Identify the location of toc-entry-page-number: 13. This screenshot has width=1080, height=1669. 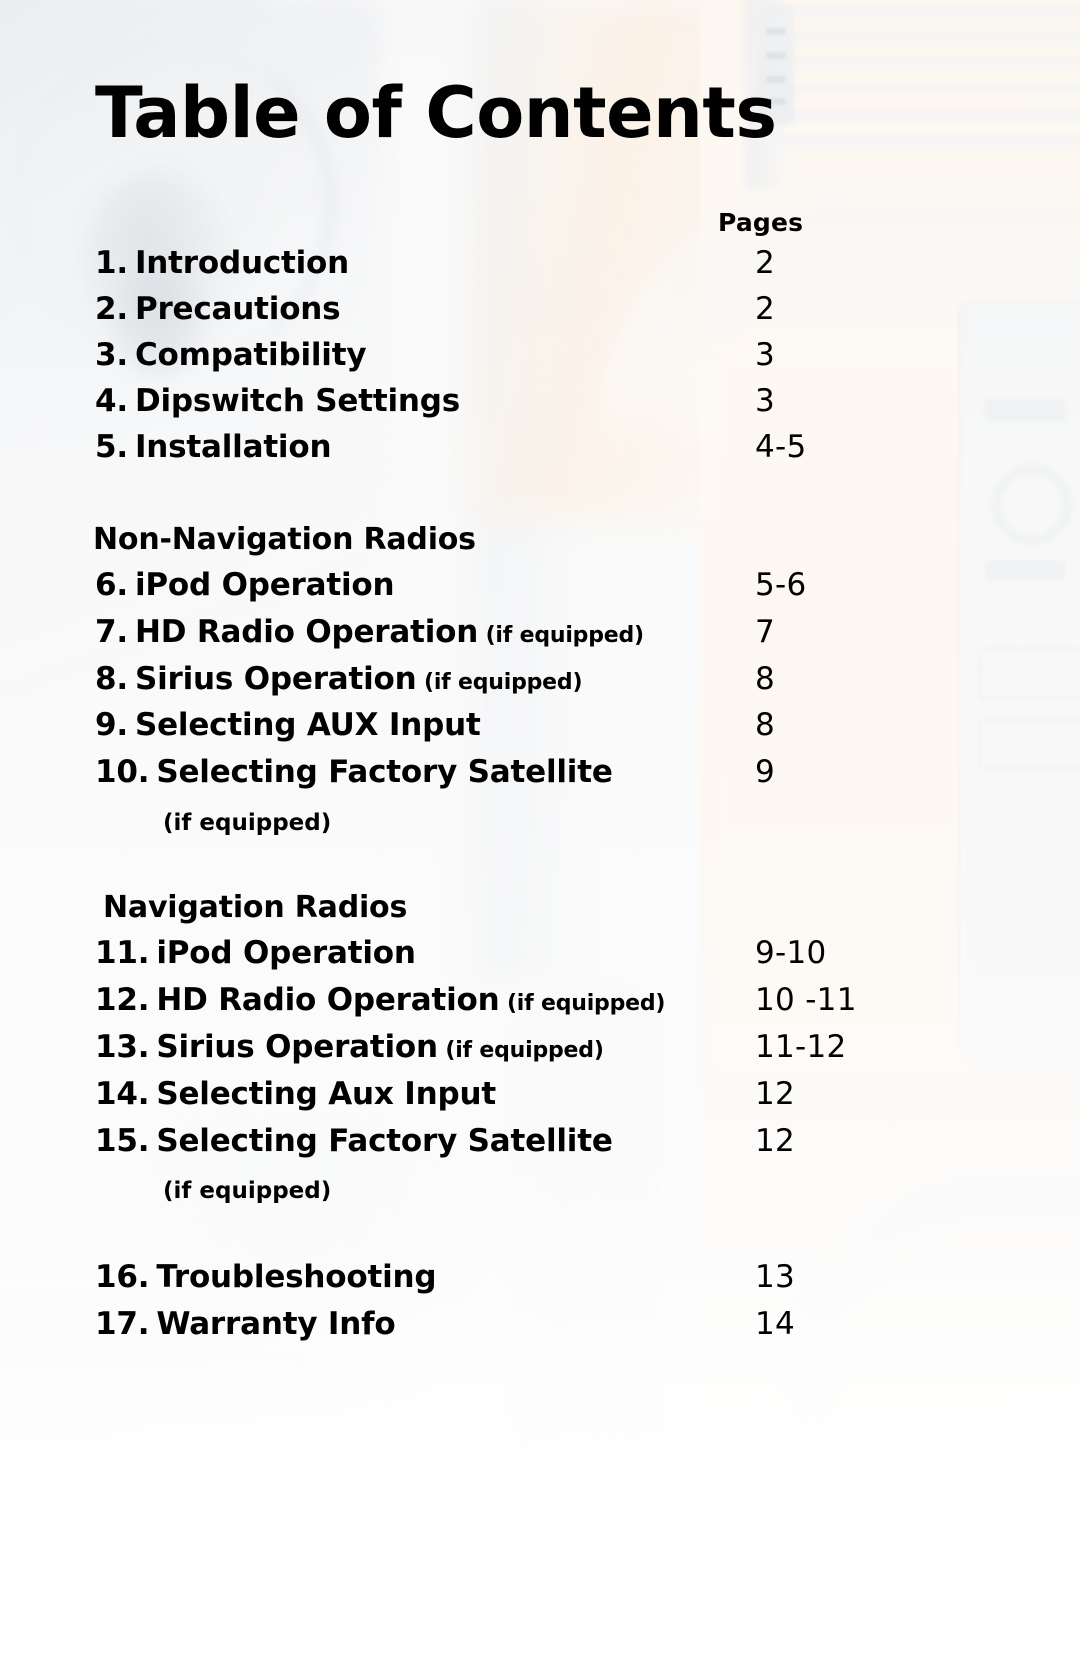
(775, 1277).